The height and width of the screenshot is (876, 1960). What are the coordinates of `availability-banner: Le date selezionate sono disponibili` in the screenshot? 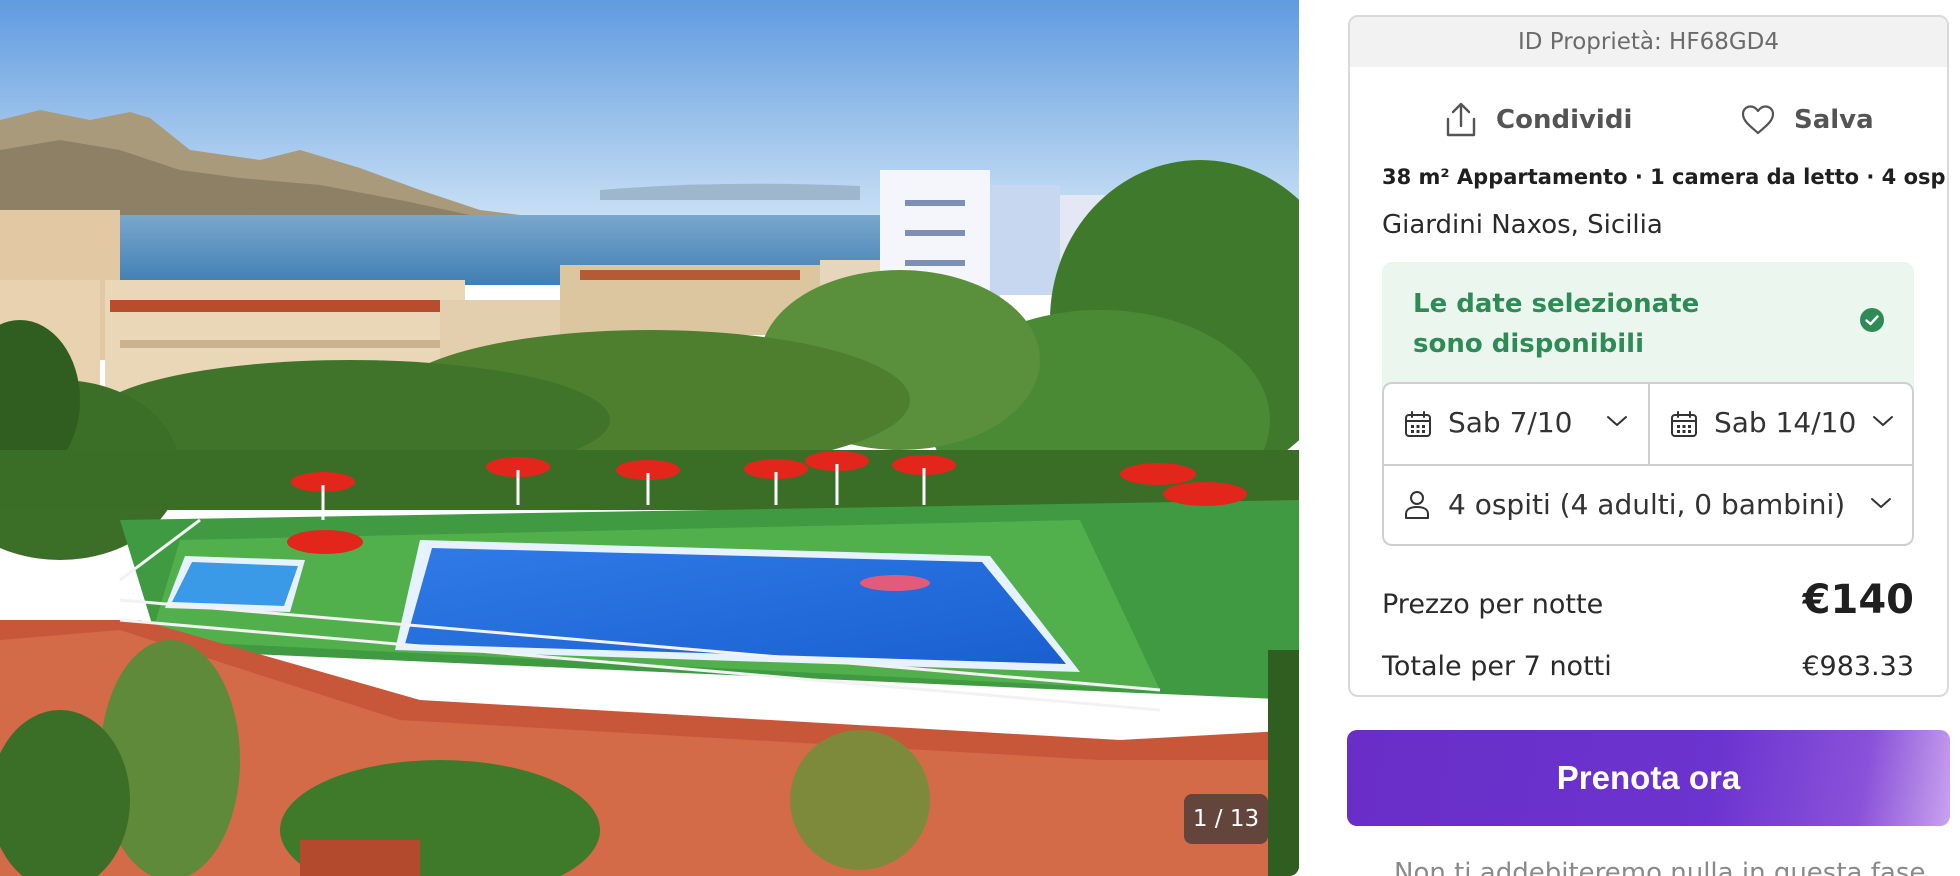 It's located at (1648, 330).